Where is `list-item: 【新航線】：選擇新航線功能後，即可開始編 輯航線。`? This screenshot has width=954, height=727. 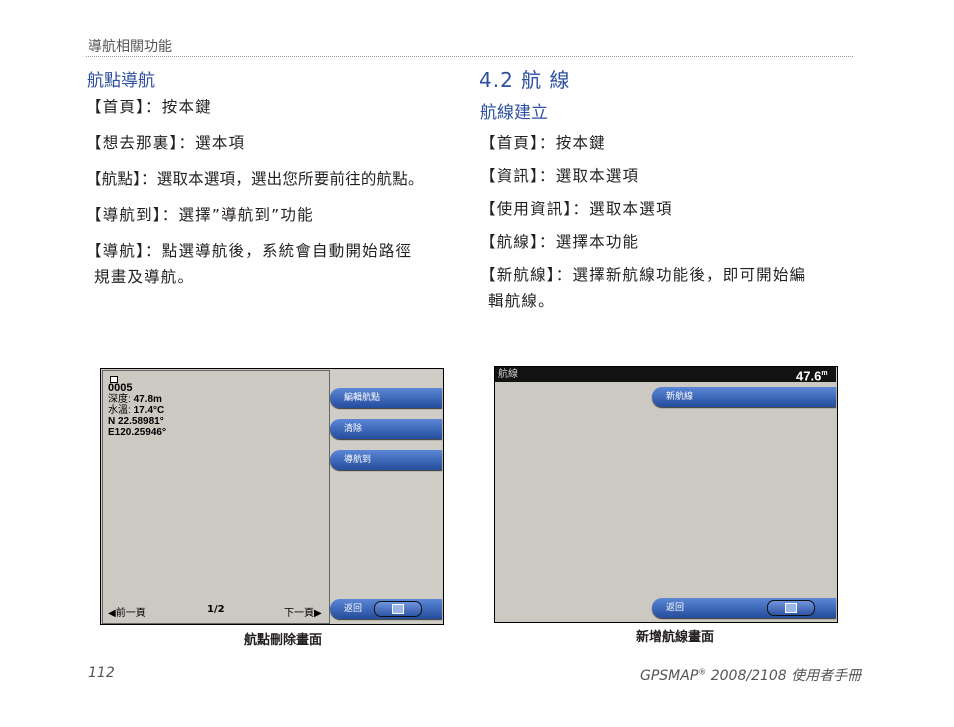
list-item: 【新航線】：選擇新航線功能後，即可開始編 輯航線。 is located at coordinates (670, 288).